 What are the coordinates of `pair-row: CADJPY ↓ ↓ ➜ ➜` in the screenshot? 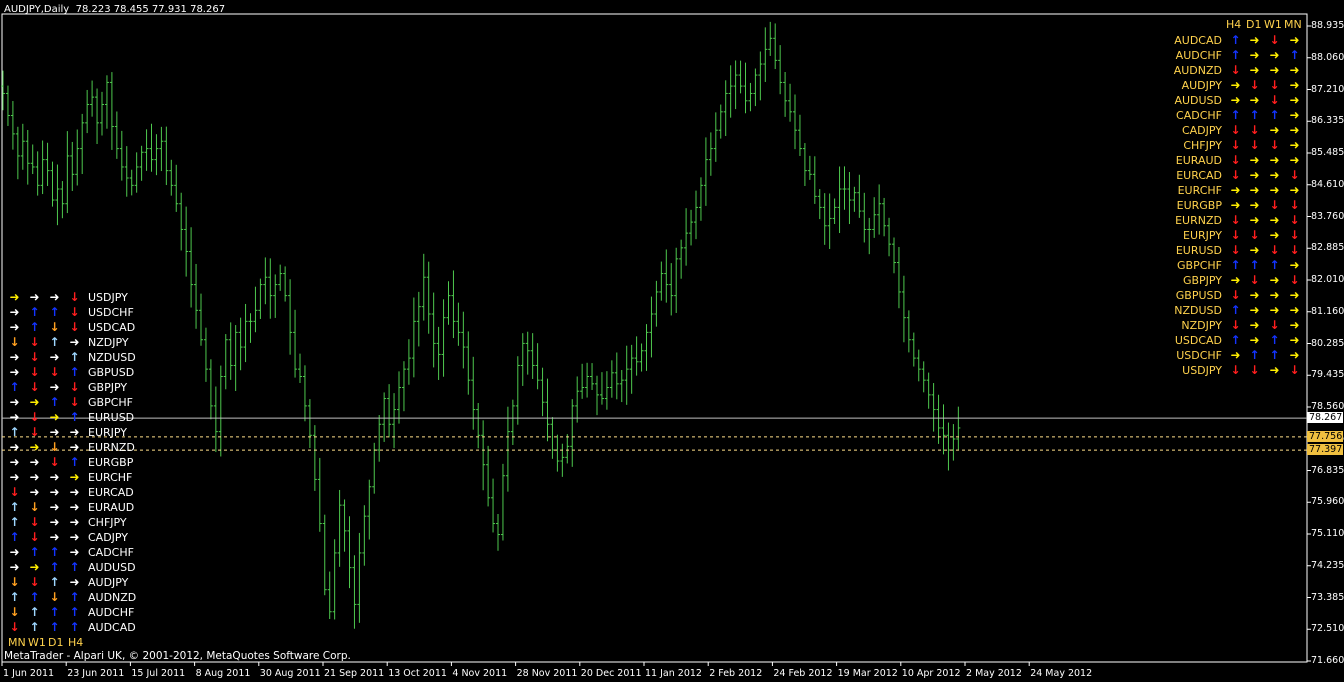 It's located at (1236, 130).